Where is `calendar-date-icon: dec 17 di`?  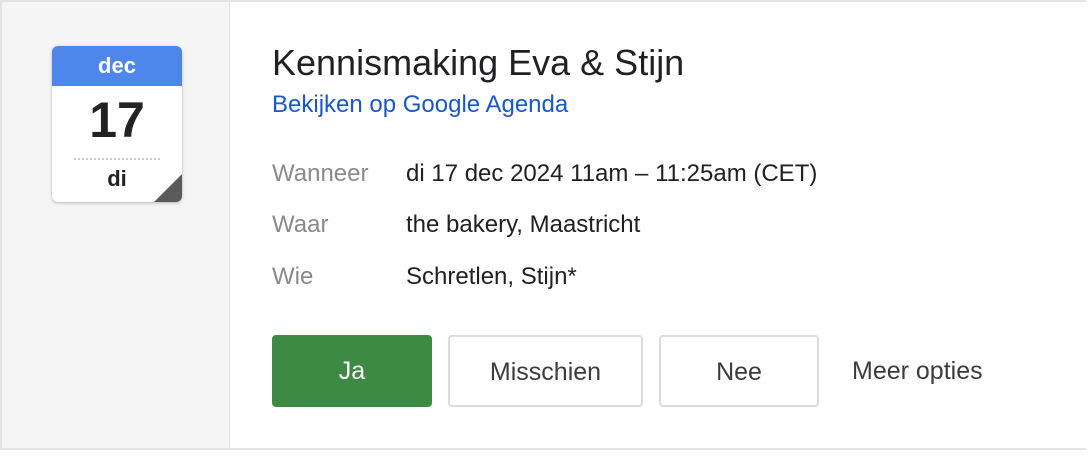
calendar-date-icon: dec 17 di is located at coordinates (117, 124).